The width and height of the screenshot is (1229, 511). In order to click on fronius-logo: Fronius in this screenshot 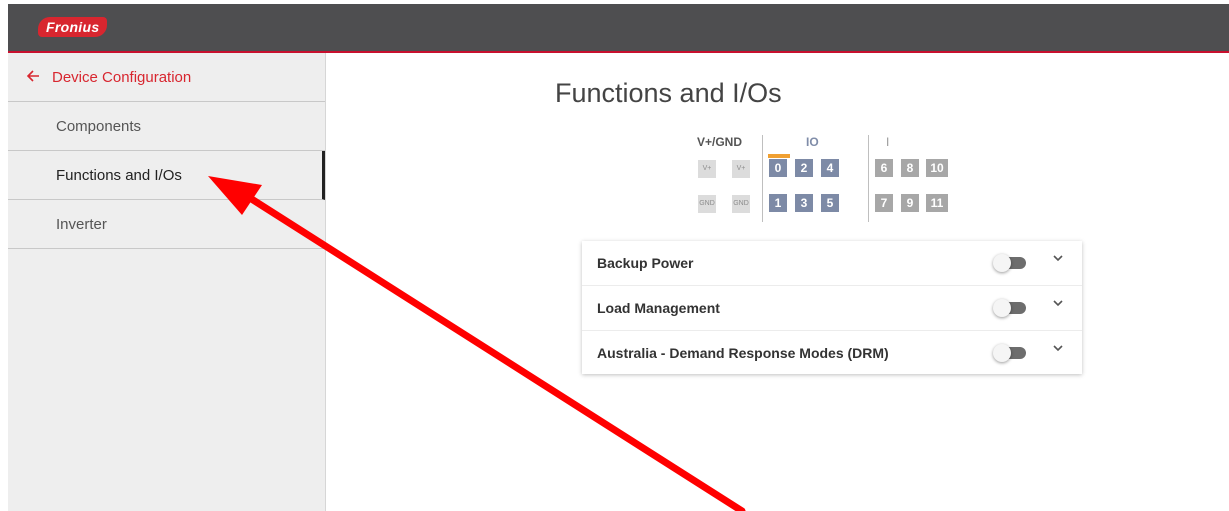, I will do `click(73, 27)`.